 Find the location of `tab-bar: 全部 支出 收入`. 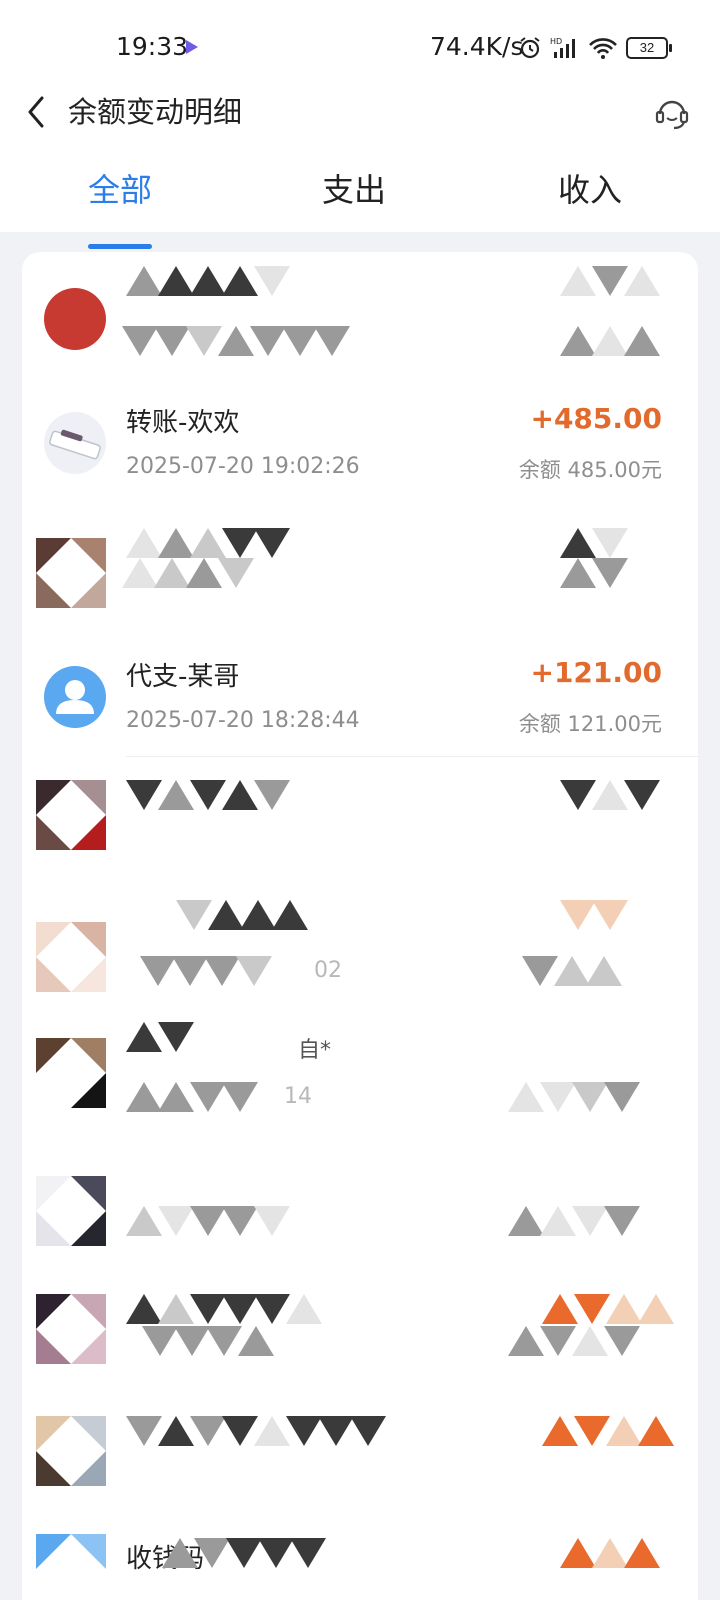

tab-bar: 全部 支出 收入 is located at coordinates (360, 195).